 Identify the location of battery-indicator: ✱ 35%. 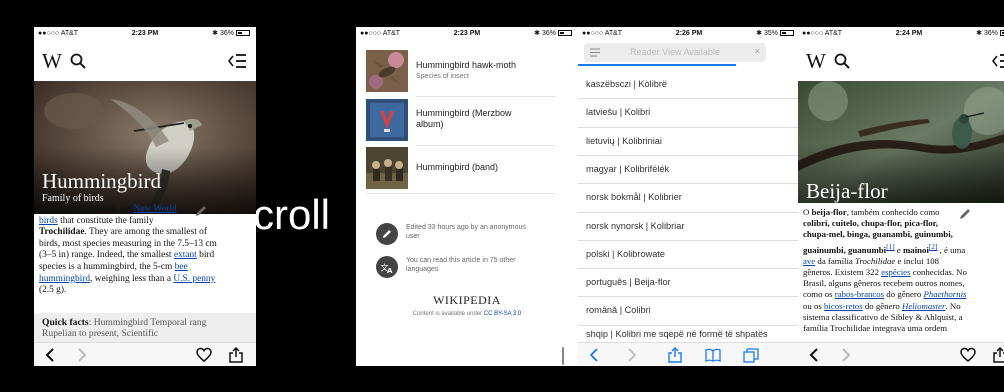
(775, 34).